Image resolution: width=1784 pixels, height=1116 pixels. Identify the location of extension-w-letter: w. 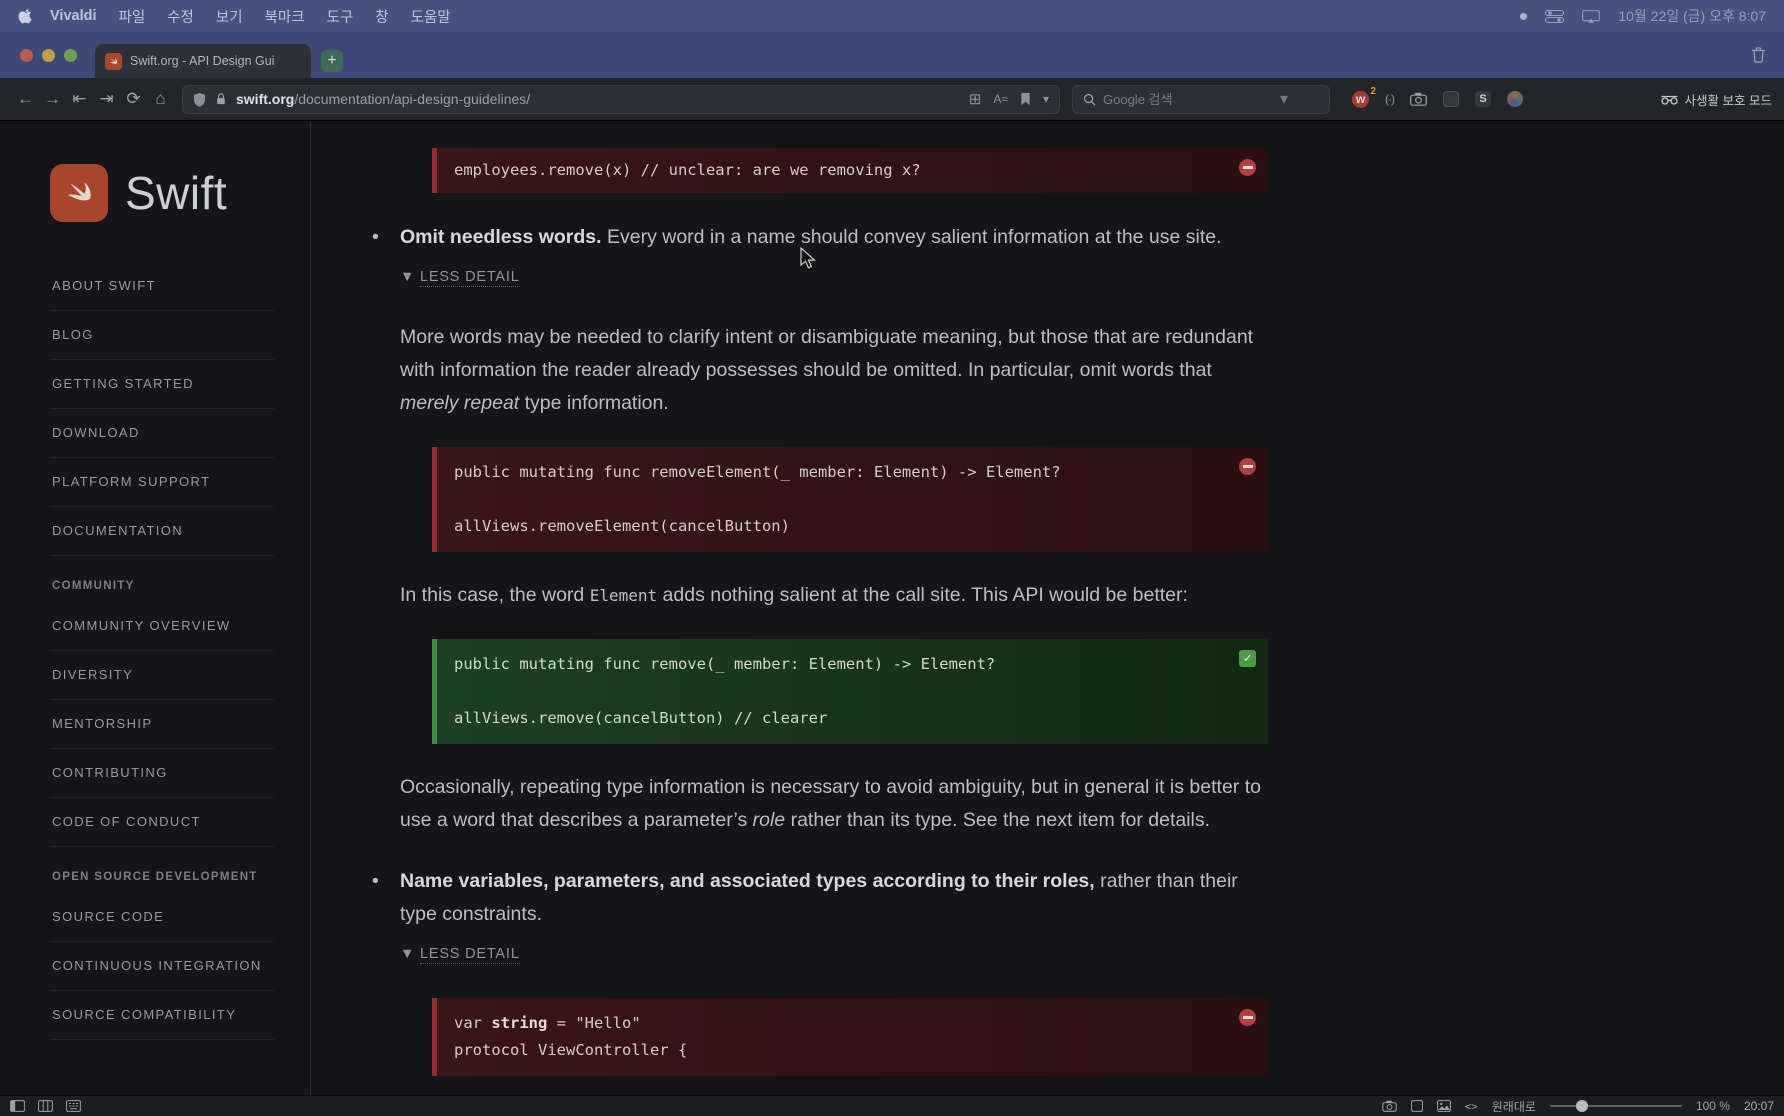
(1360, 98).